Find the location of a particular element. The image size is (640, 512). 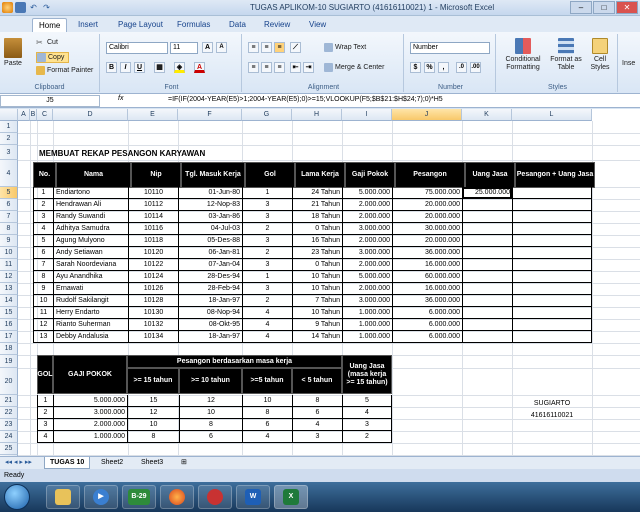

row-header: 20 is located at coordinates (9, 381).